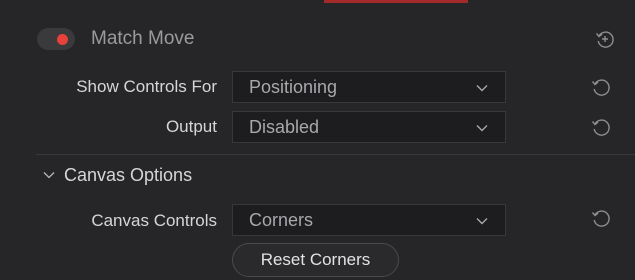 The height and width of the screenshot is (280, 635). I want to click on reset-corners-button: Reset Corners, so click(315, 260).